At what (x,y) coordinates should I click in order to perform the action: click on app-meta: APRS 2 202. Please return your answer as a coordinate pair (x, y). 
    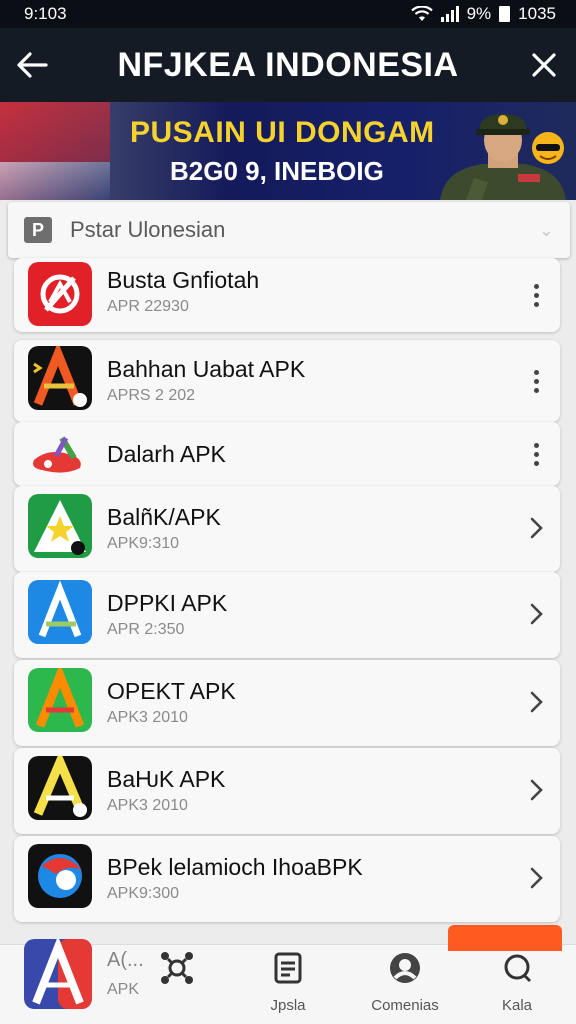
    Looking at the image, I should click on (151, 395).